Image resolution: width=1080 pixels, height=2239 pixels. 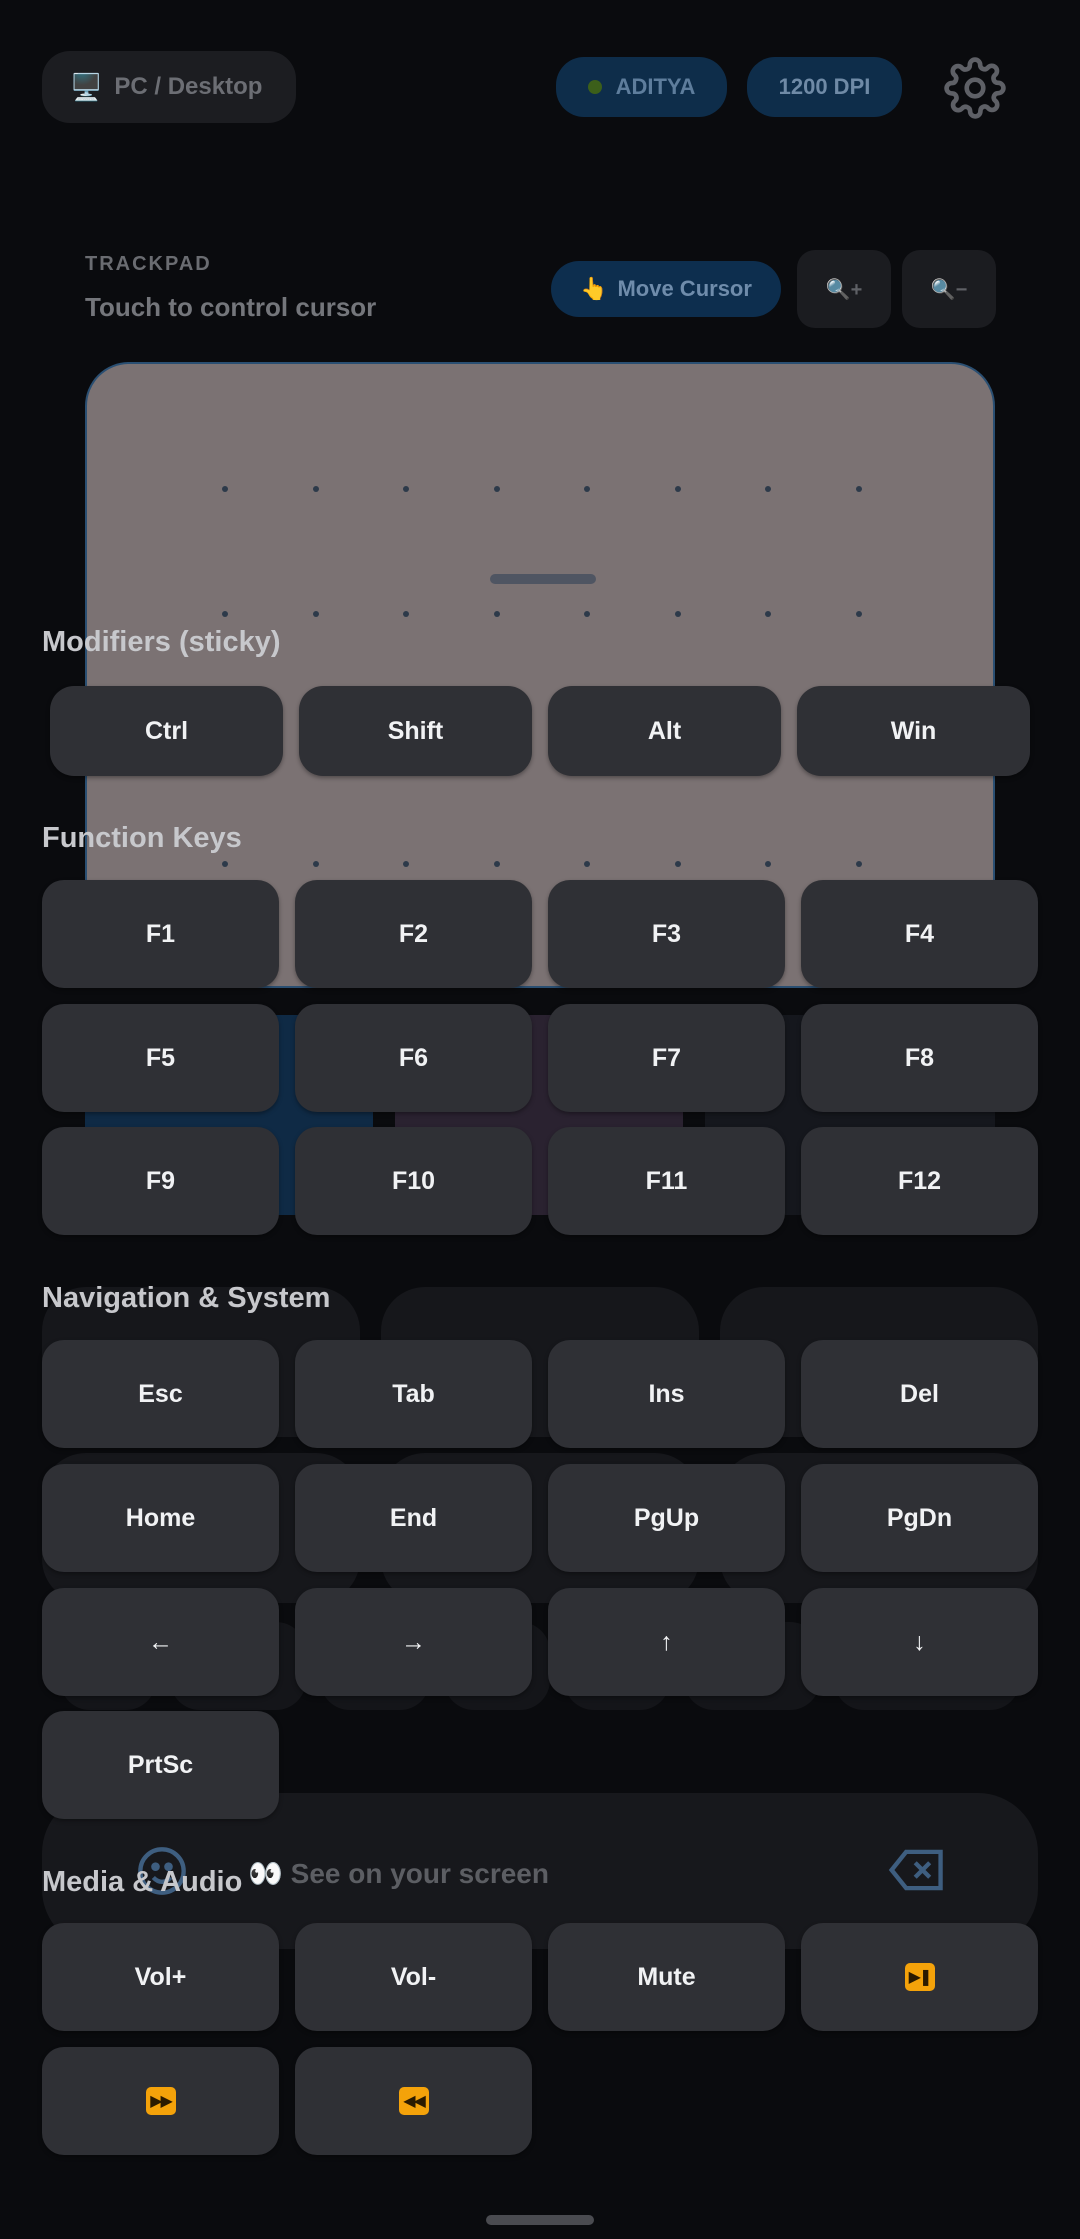 What do you see at coordinates (188, 86) in the screenshot?
I see `device-label: PC / Desktop` at bounding box center [188, 86].